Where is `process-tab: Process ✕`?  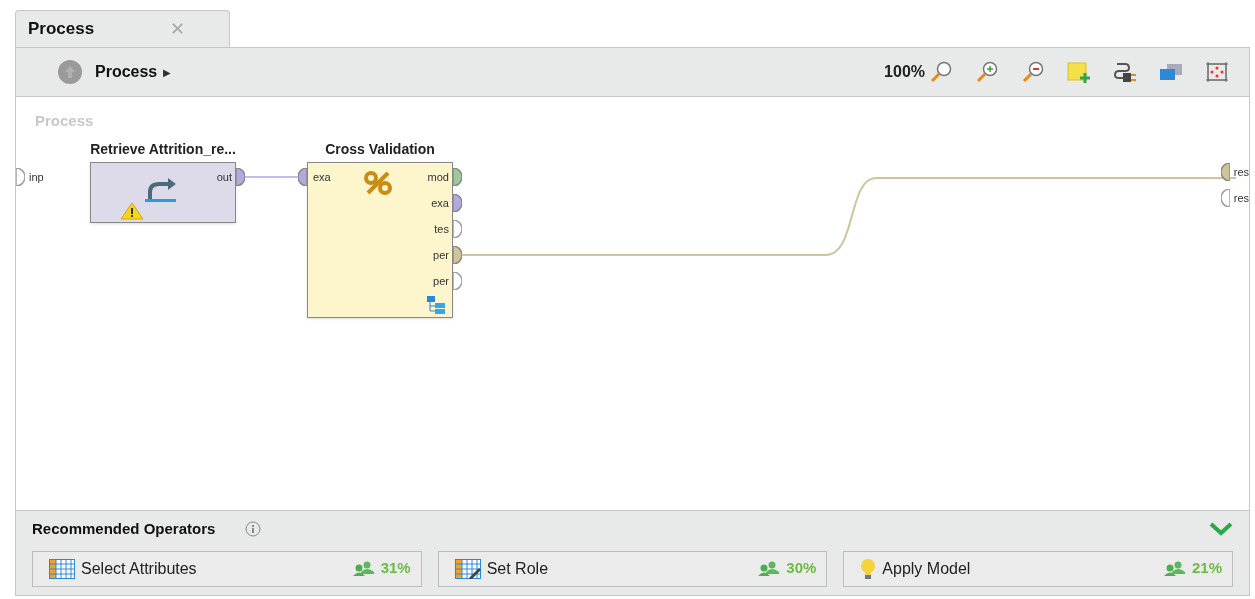
process-tab: Process ✕ is located at coordinates (122, 28).